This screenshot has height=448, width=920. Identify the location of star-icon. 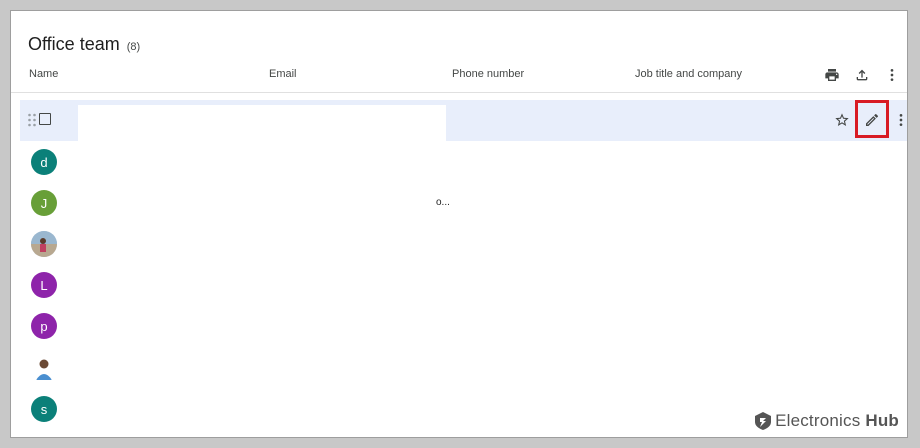
(842, 120).